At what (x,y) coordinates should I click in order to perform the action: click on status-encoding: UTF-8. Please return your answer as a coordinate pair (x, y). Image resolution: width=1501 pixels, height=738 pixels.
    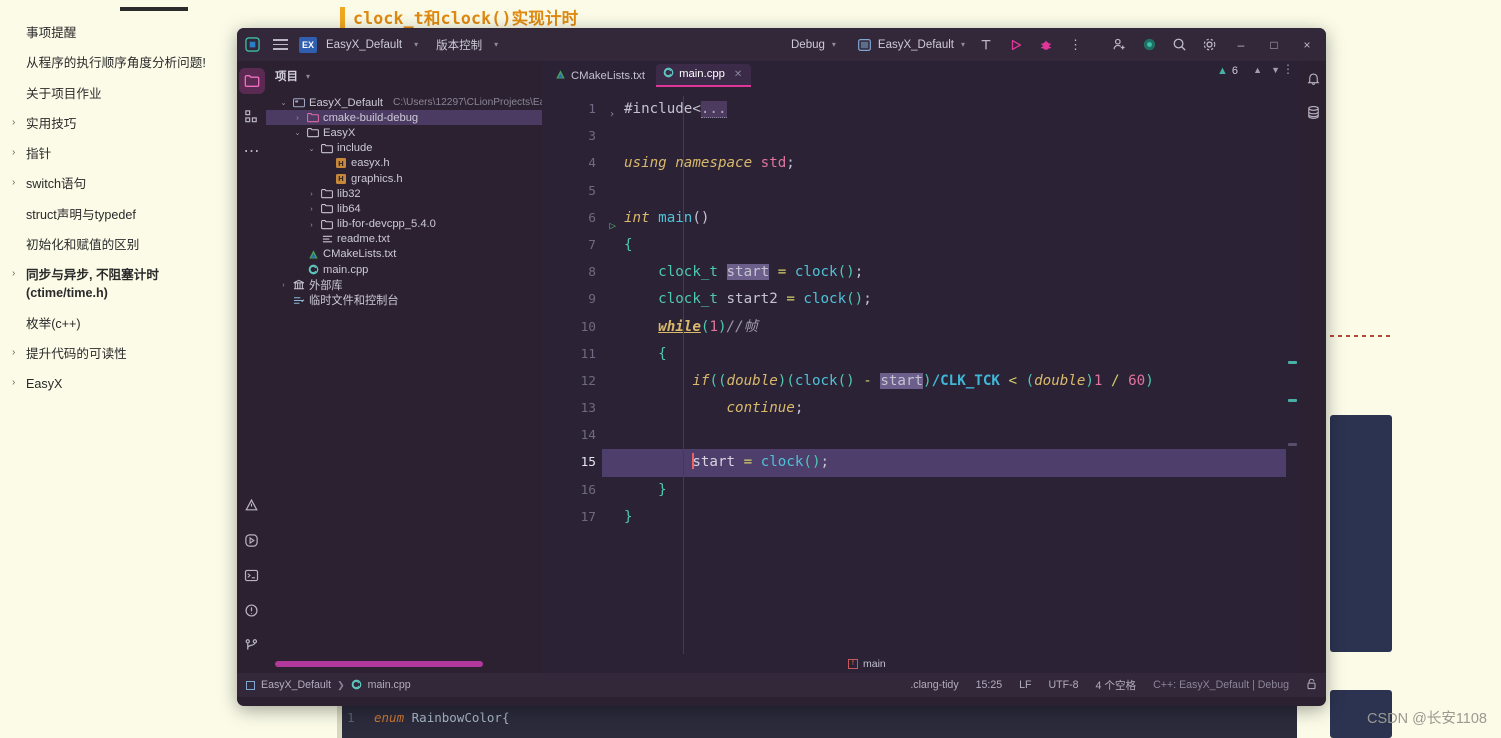
    Looking at the image, I should click on (1064, 685).